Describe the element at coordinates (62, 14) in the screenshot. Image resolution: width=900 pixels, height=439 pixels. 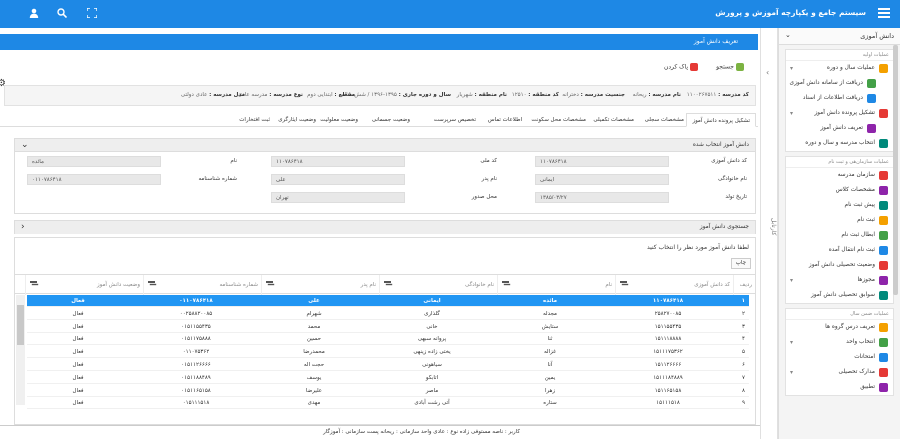
I see `search-icon` at that location.